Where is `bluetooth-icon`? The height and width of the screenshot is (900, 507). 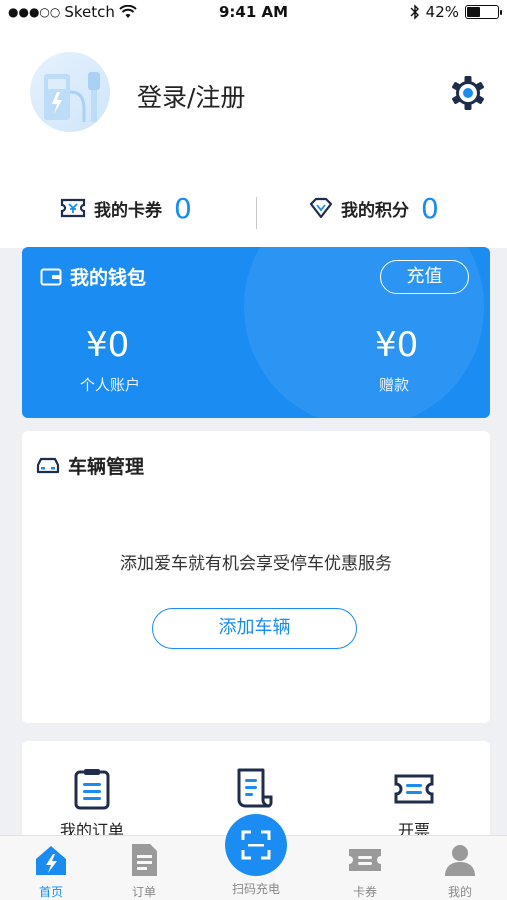
bluetooth-icon is located at coordinates (414, 12).